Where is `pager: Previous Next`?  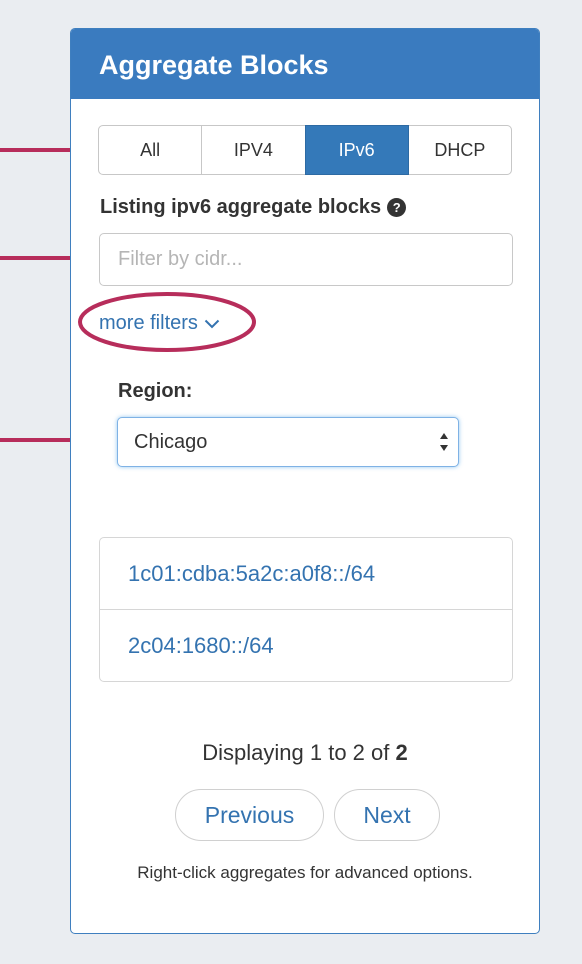 pager: Previous Next is located at coordinates (307, 815).